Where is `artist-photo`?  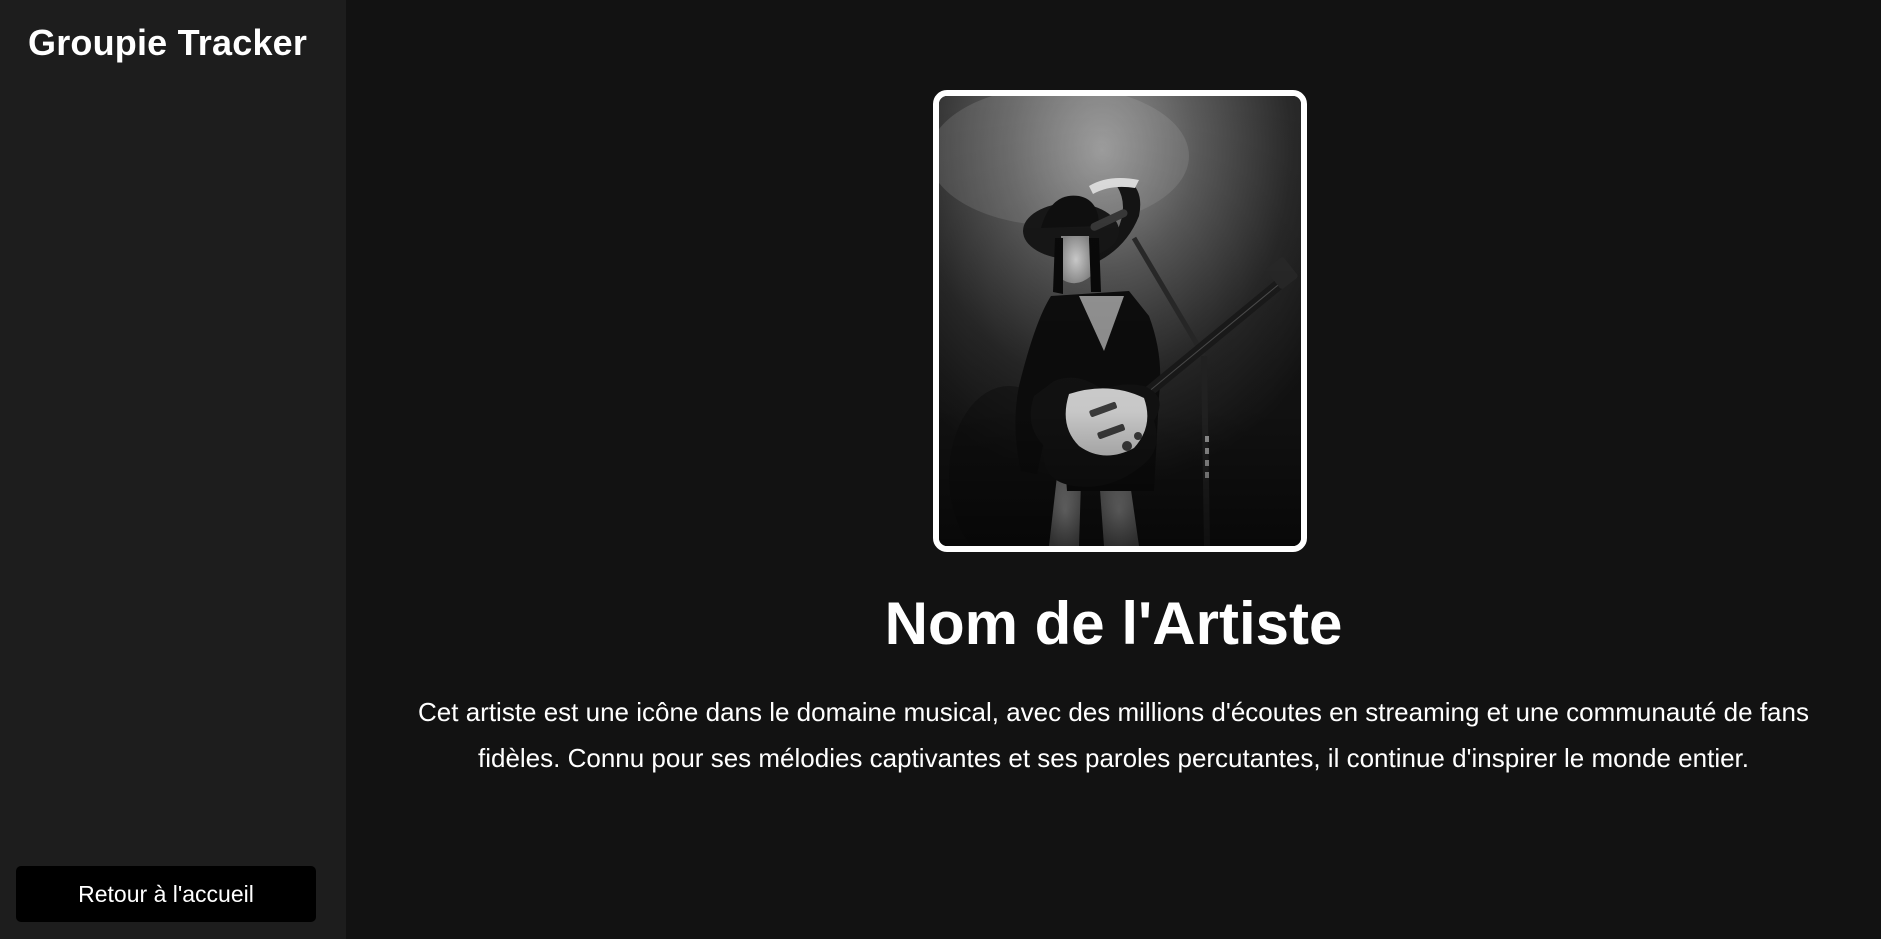
artist-photo is located at coordinates (1120, 321).